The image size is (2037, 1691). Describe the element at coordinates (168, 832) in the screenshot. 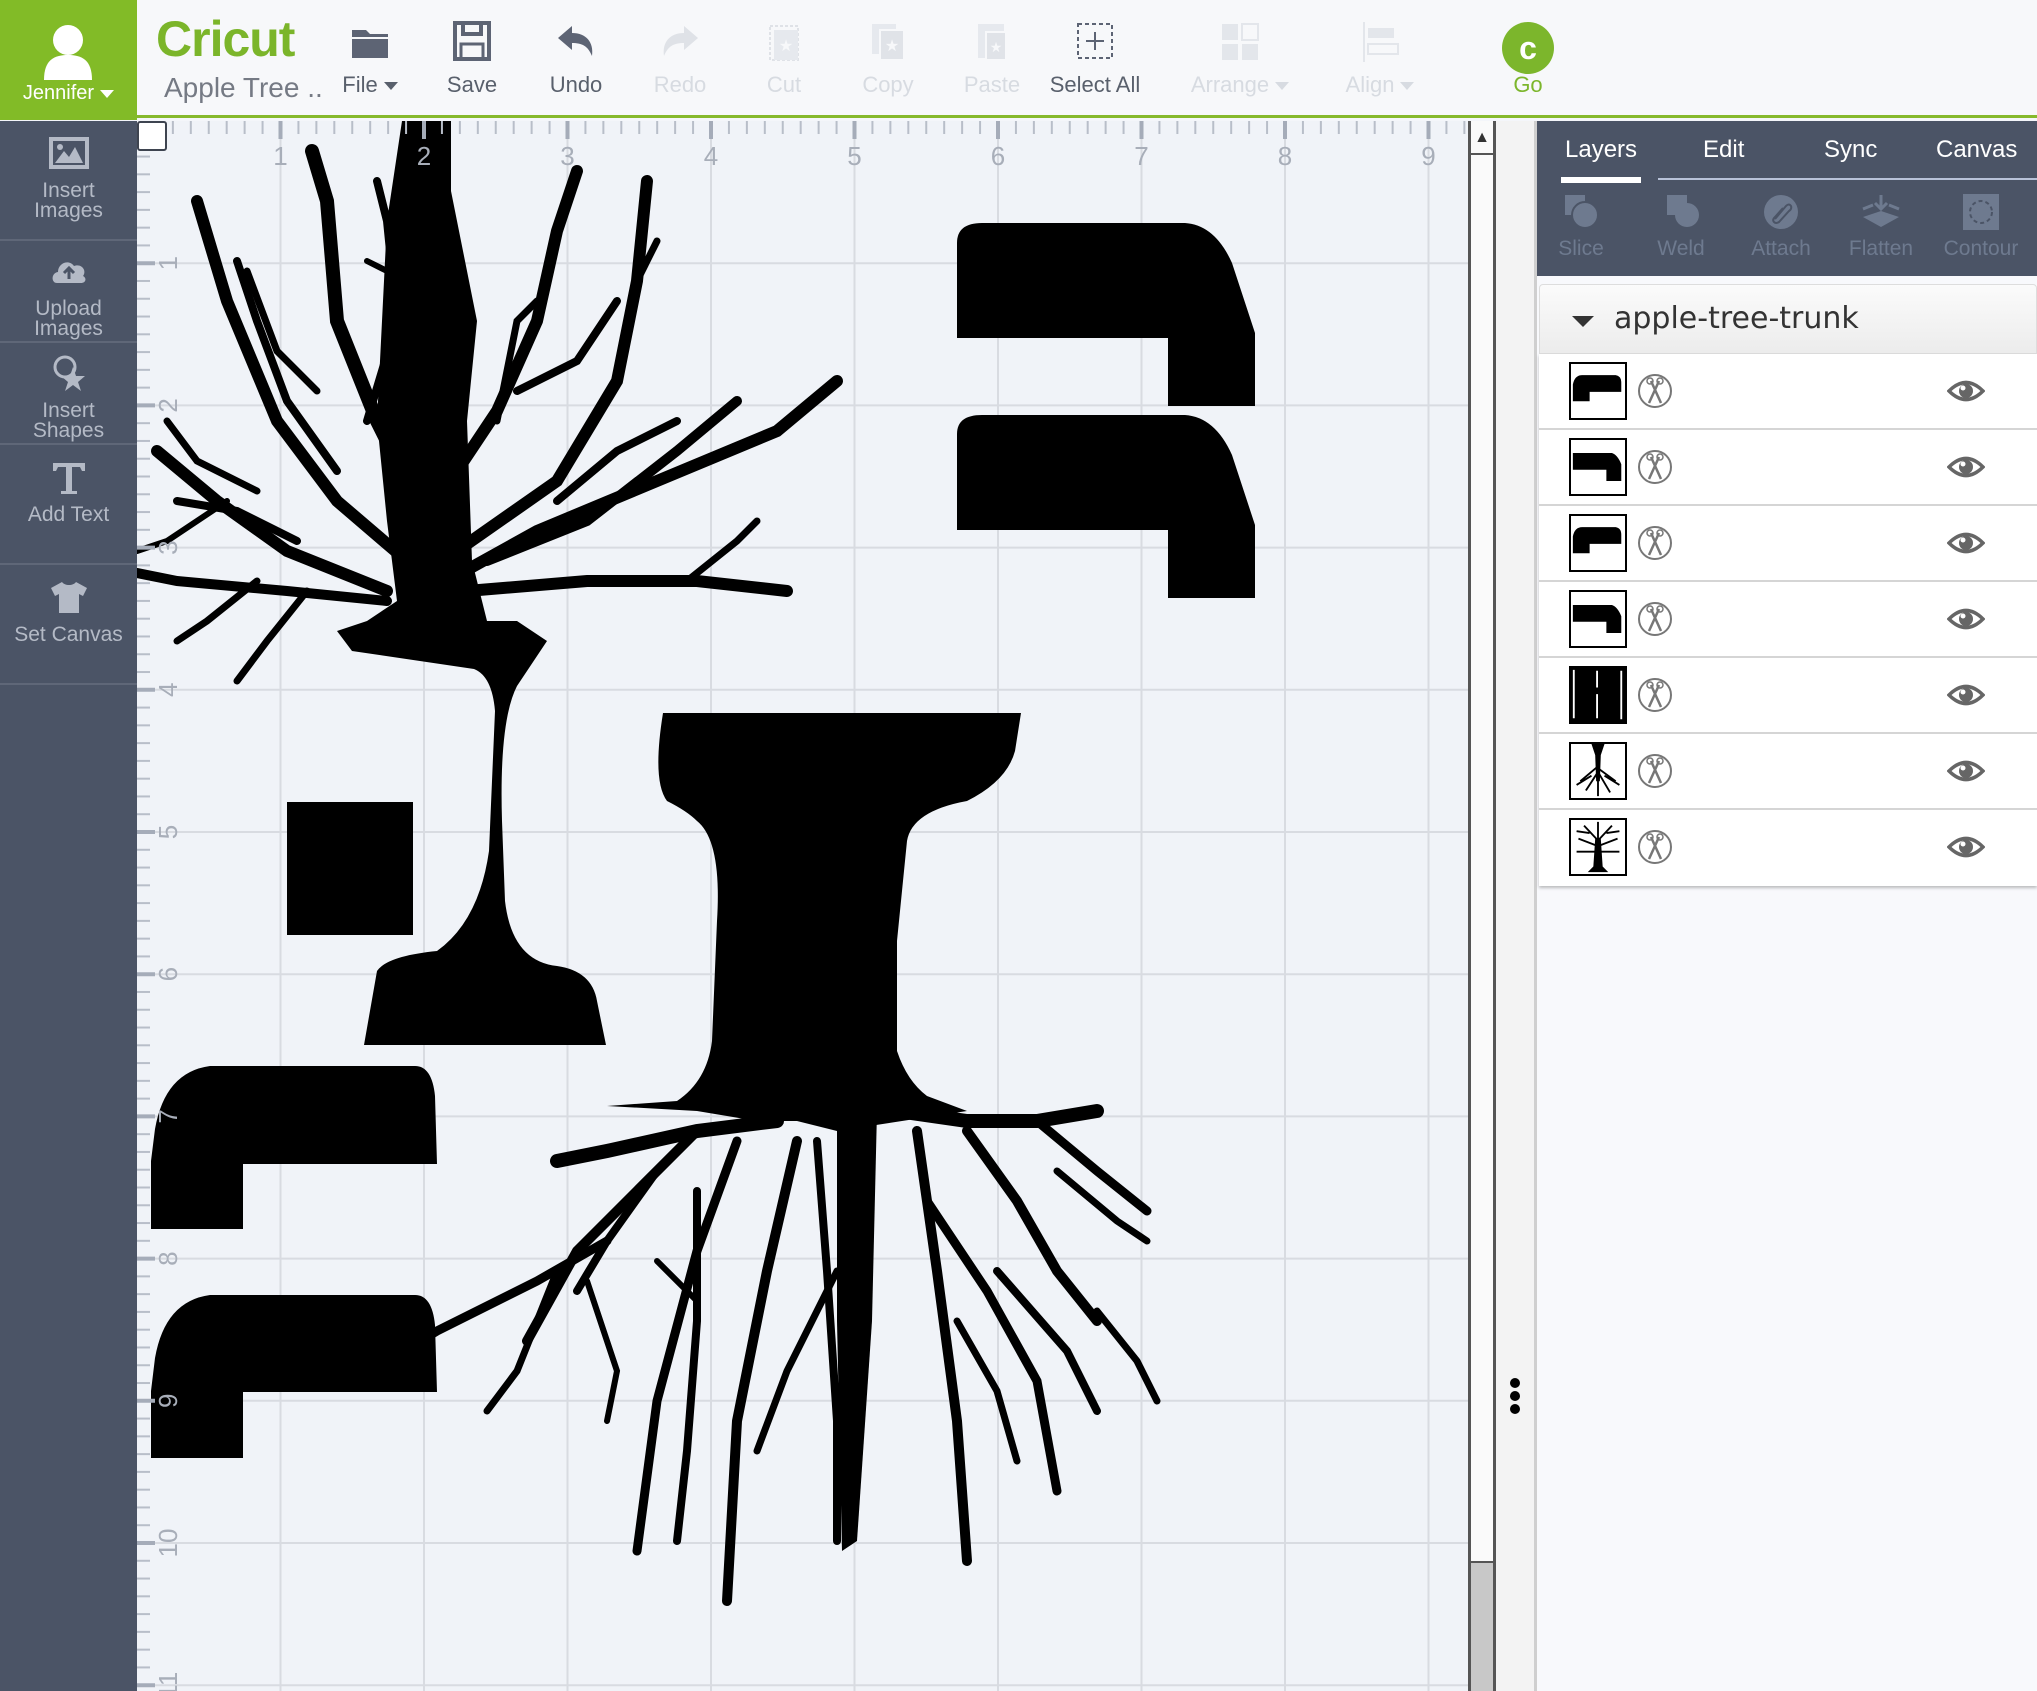

I see `ruler-left-label: 5` at that location.